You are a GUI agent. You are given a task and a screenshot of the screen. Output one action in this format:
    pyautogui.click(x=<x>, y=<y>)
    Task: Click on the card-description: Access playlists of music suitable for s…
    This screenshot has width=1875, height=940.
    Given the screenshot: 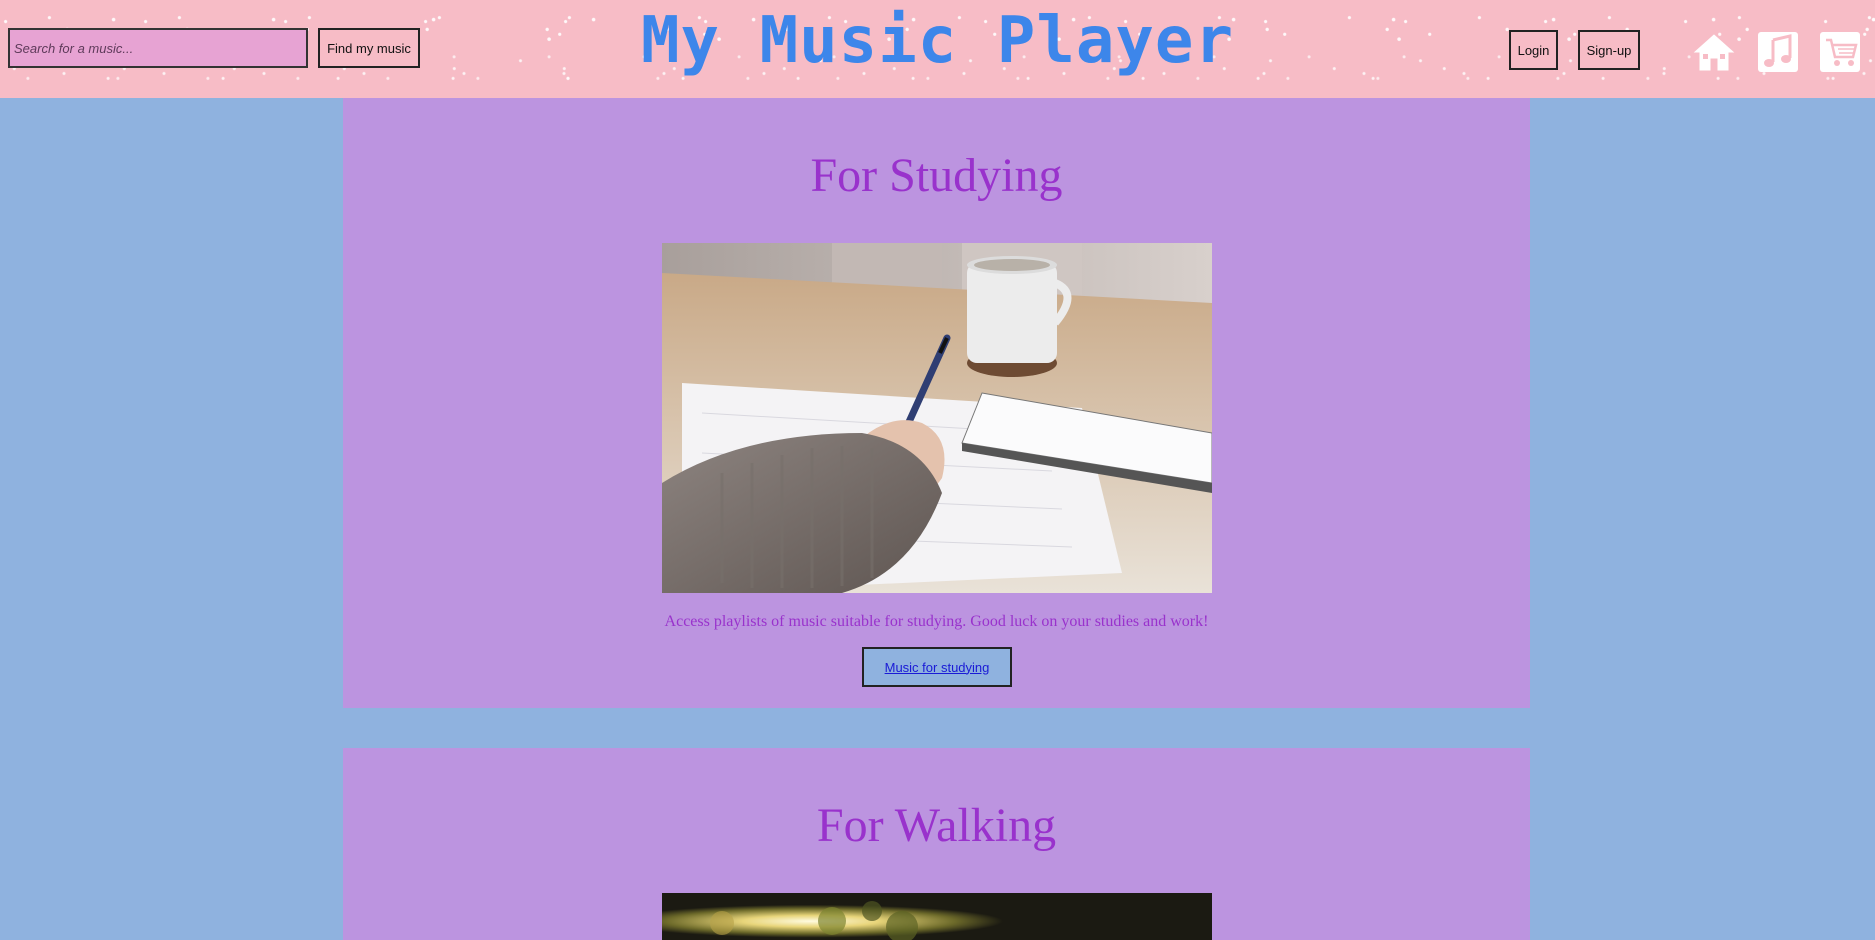 What is the action you would take?
    pyautogui.click(x=936, y=621)
    